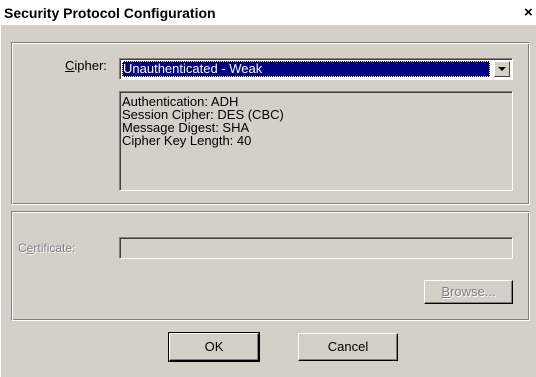 This screenshot has width=536, height=377. What do you see at coordinates (306, 69) in the screenshot?
I see `cipher-selected-value: Unauthenticated - Weak` at bounding box center [306, 69].